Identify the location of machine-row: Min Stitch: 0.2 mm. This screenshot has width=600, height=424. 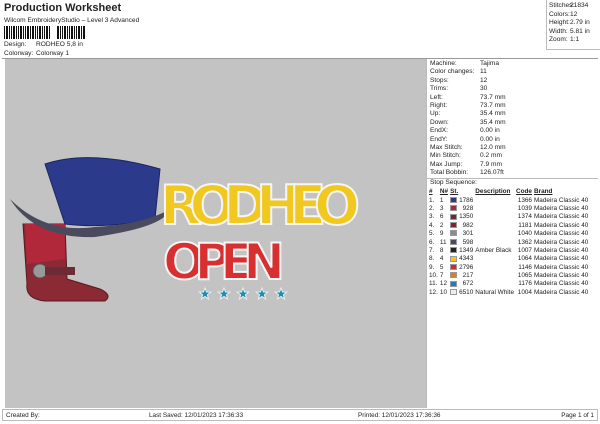
(512, 156).